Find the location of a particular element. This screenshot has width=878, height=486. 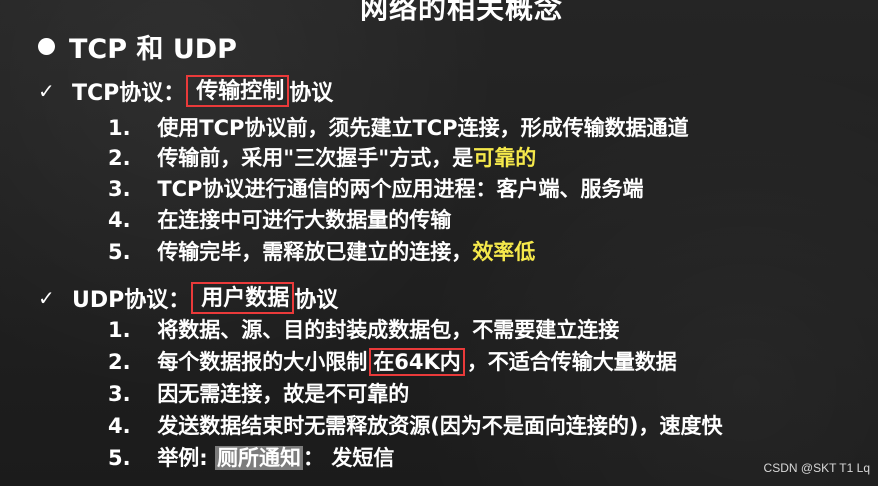

list-text: TCP协议进行通信的两个应用进程：客户端、服务端 is located at coordinates (400, 189).